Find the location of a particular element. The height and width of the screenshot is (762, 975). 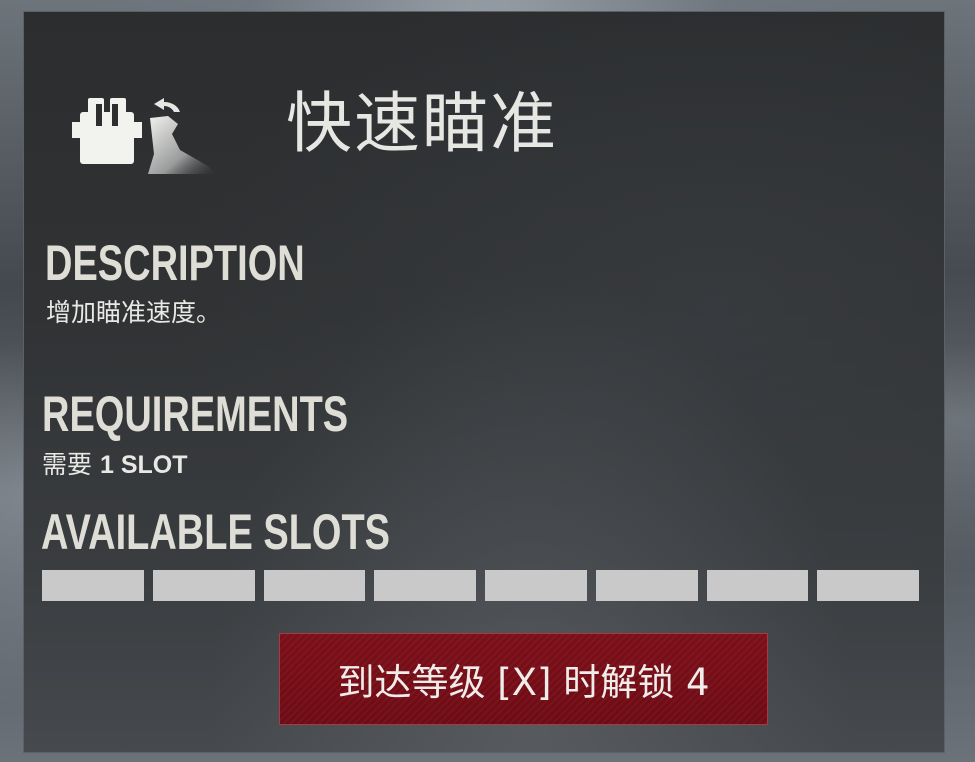

iron-sights-aim-speed-icon is located at coordinates (144, 136).